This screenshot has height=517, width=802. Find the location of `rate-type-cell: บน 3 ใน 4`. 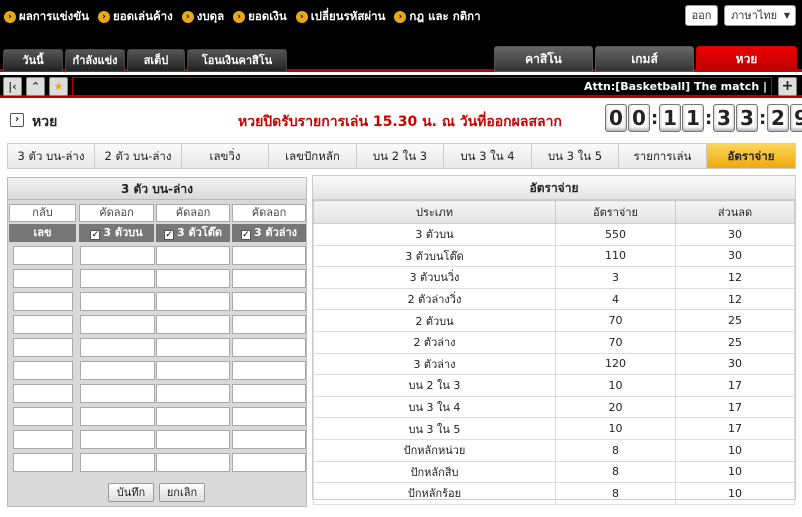

rate-type-cell: บน 3 ใน 4 is located at coordinates (434, 407).